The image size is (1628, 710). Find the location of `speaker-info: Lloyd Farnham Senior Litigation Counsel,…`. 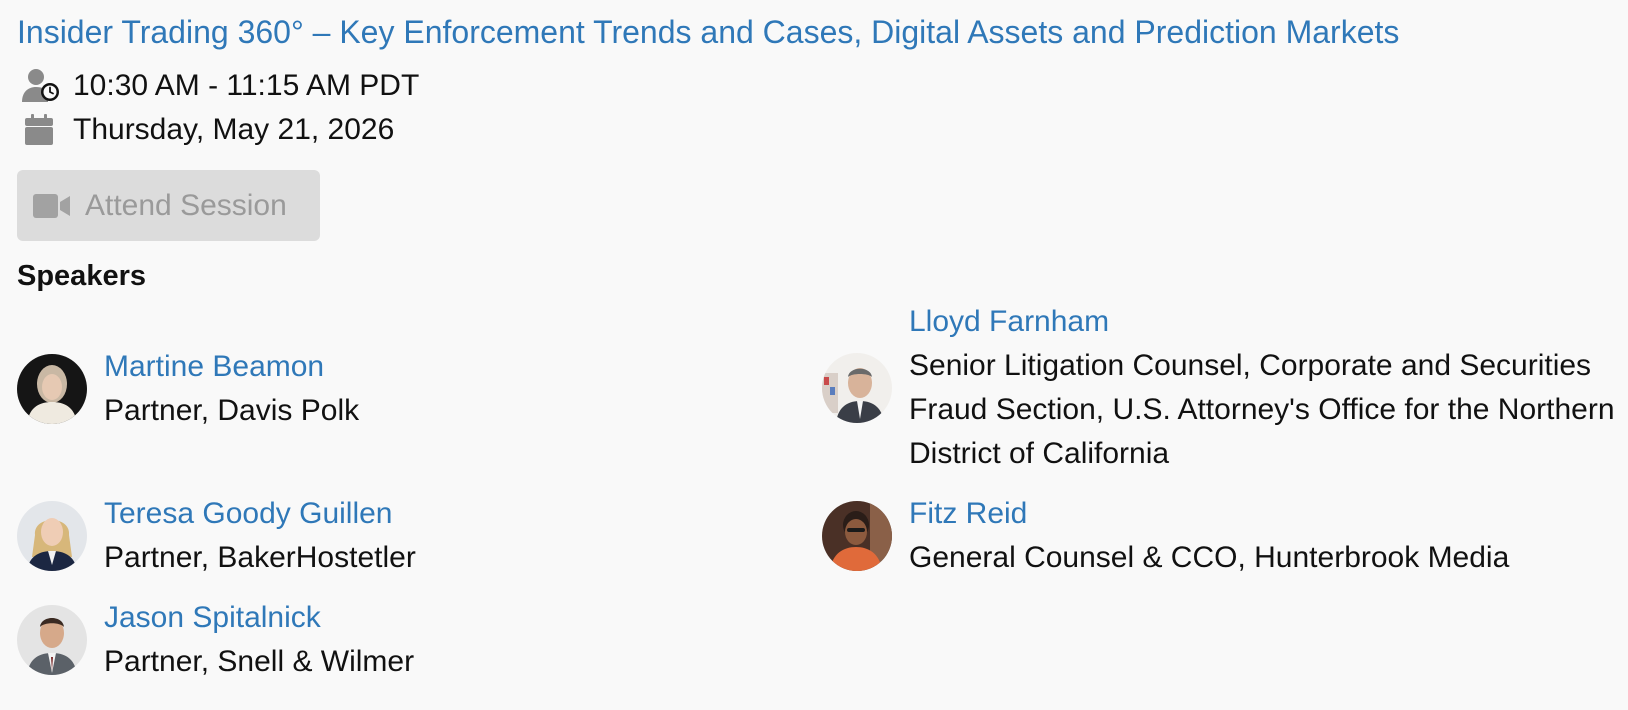

speaker-info: Lloyd Farnham Senior Litigation Counsel,… is located at coordinates (1268, 388).